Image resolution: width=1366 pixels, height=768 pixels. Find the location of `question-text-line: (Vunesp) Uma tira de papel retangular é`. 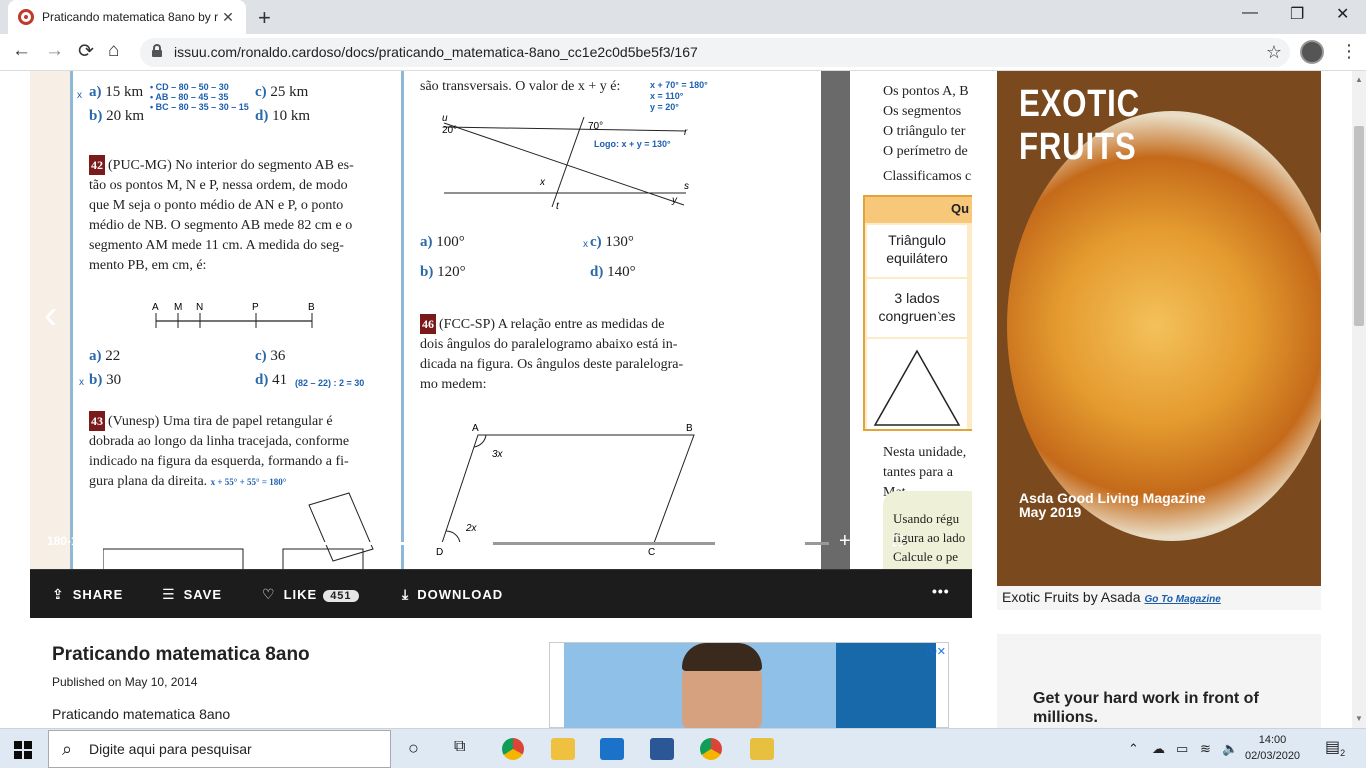

question-text-line: (Vunesp) Uma tira de papel retangular é is located at coordinates (220, 421).